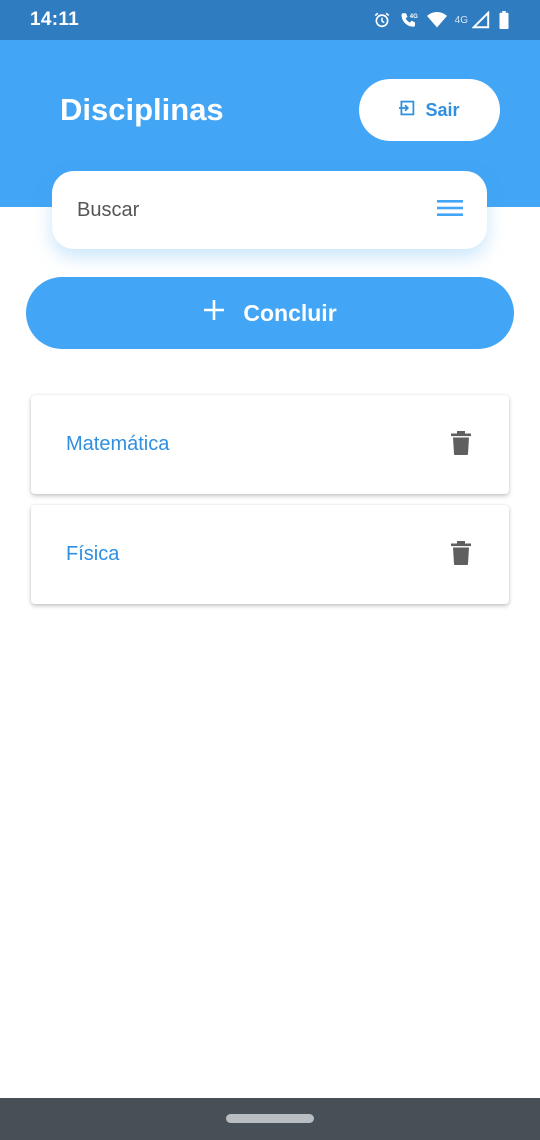 The height and width of the screenshot is (1140, 540). What do you see at coordinates (413, 17) in the screenshot?
I see `svg-text: 4G` at bounding box center [413, 17].